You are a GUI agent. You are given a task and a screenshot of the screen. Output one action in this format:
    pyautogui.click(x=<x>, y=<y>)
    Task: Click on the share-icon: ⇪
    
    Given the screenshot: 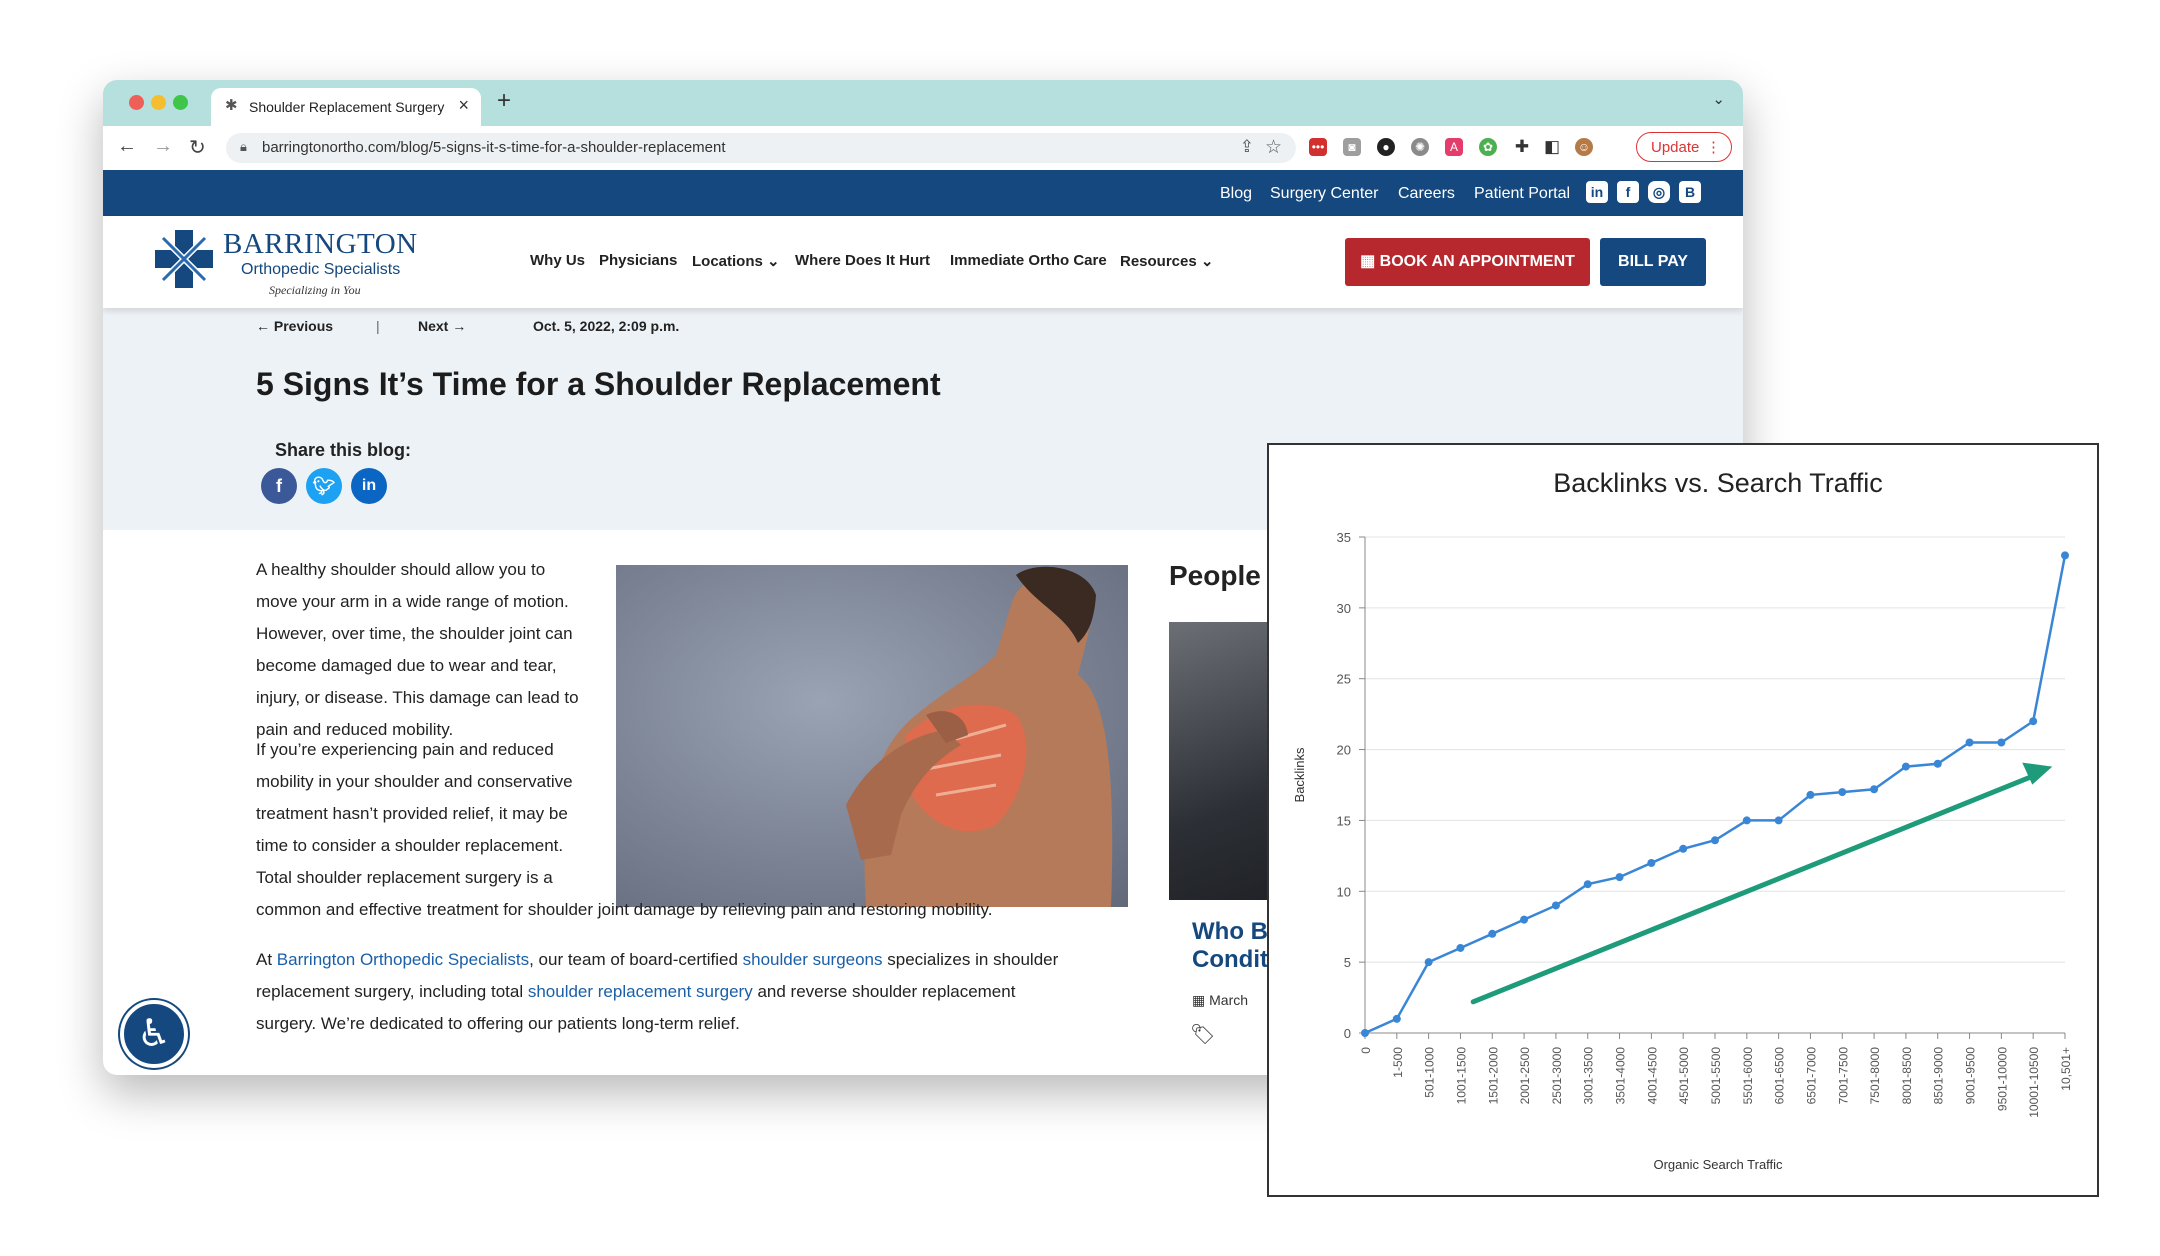 What is the action you would take?
    pyautogui.click(x=1247, y=147)
    